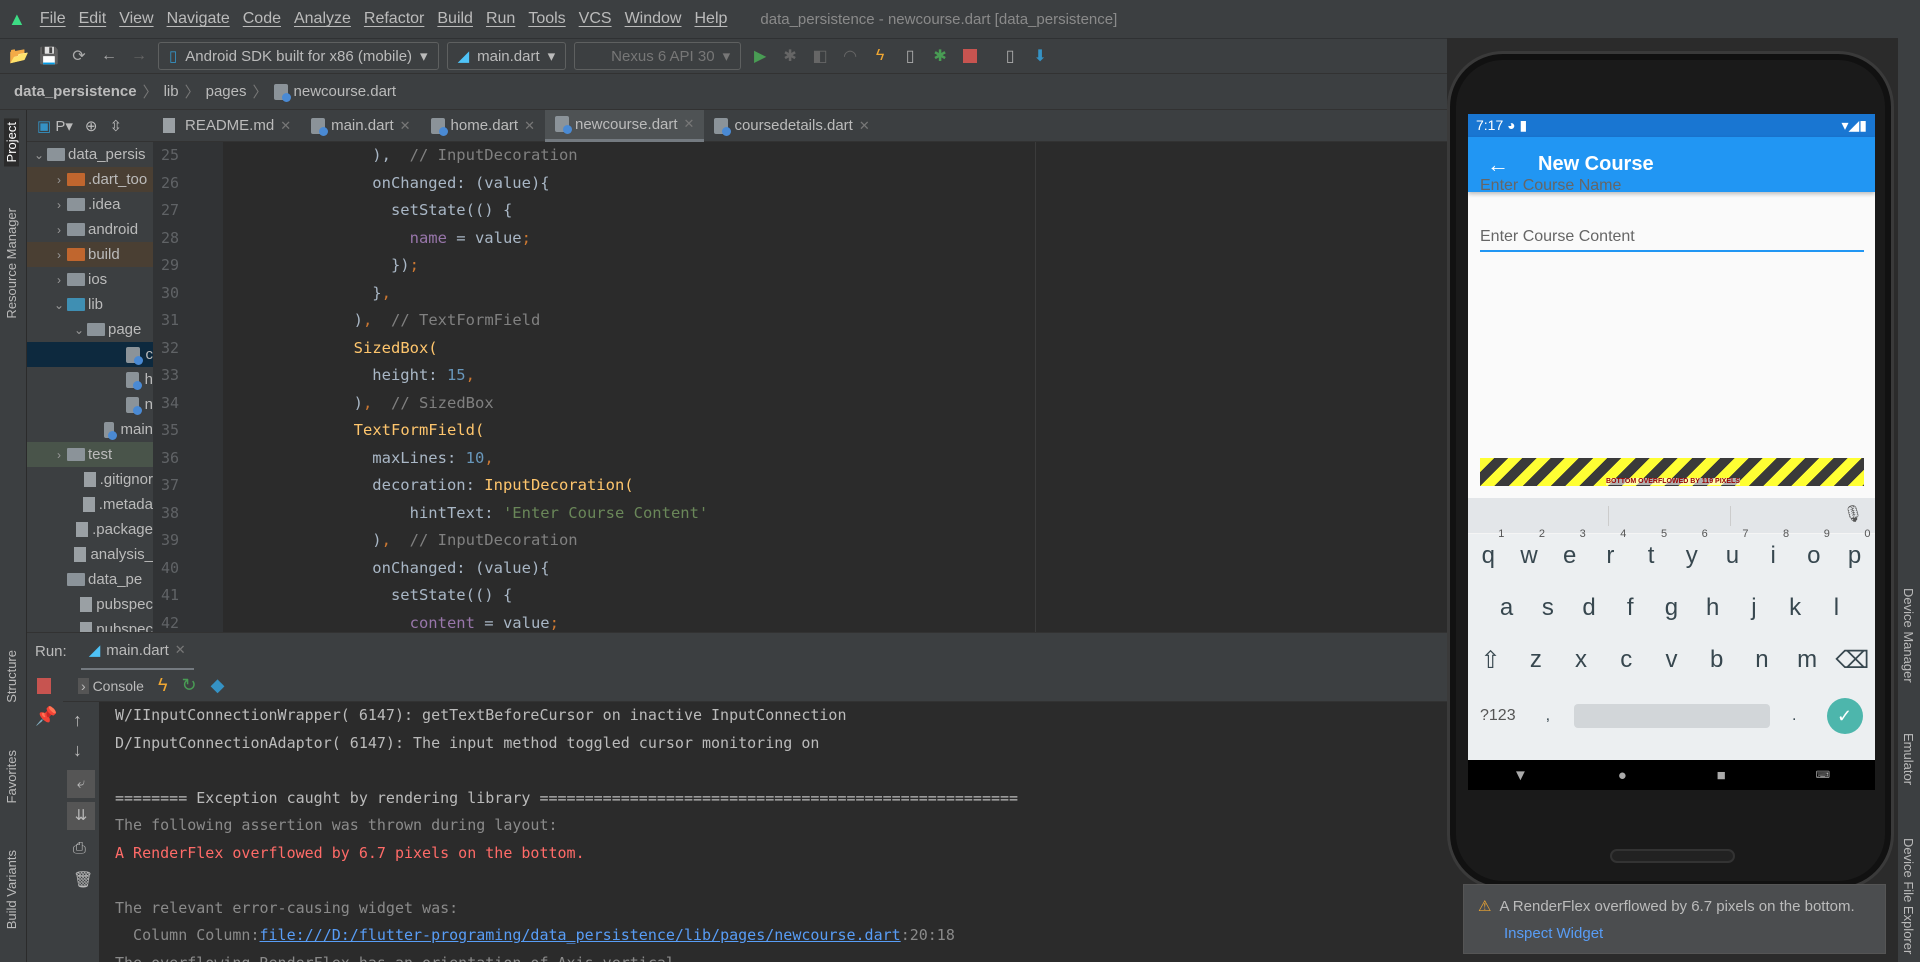 This screenshot has height=962, width=1920. What do you see at coordinates (910, 56) in the screenshot?
I see `hot-restart-icon: ▯` at bounding box center [910, 56].